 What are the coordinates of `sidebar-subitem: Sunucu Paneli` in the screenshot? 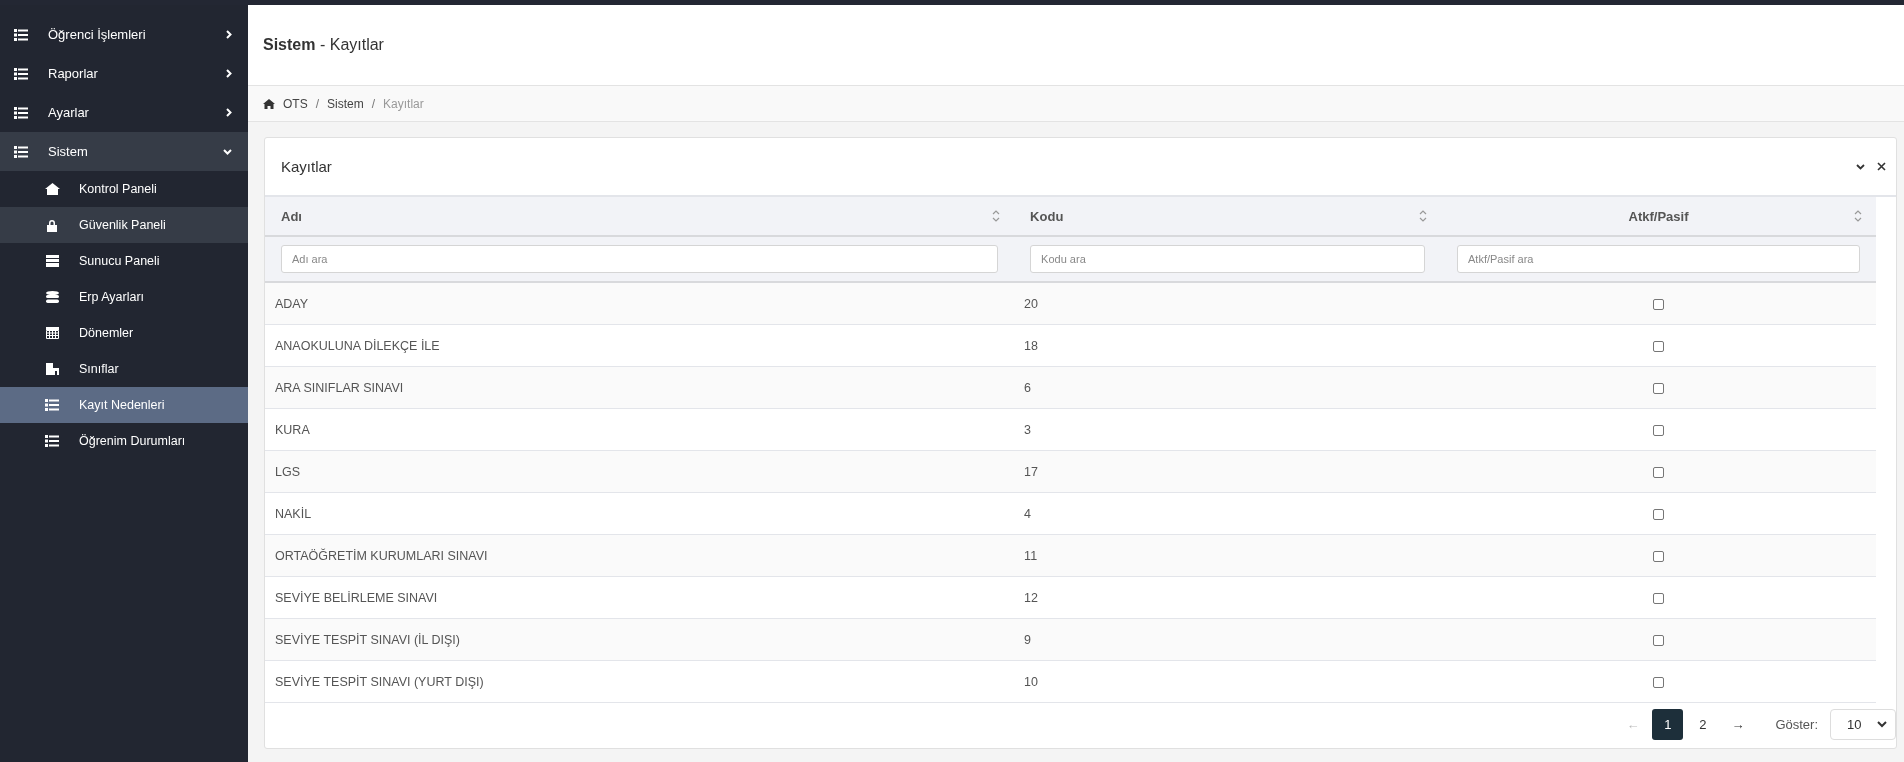 It's located at (124, 261).